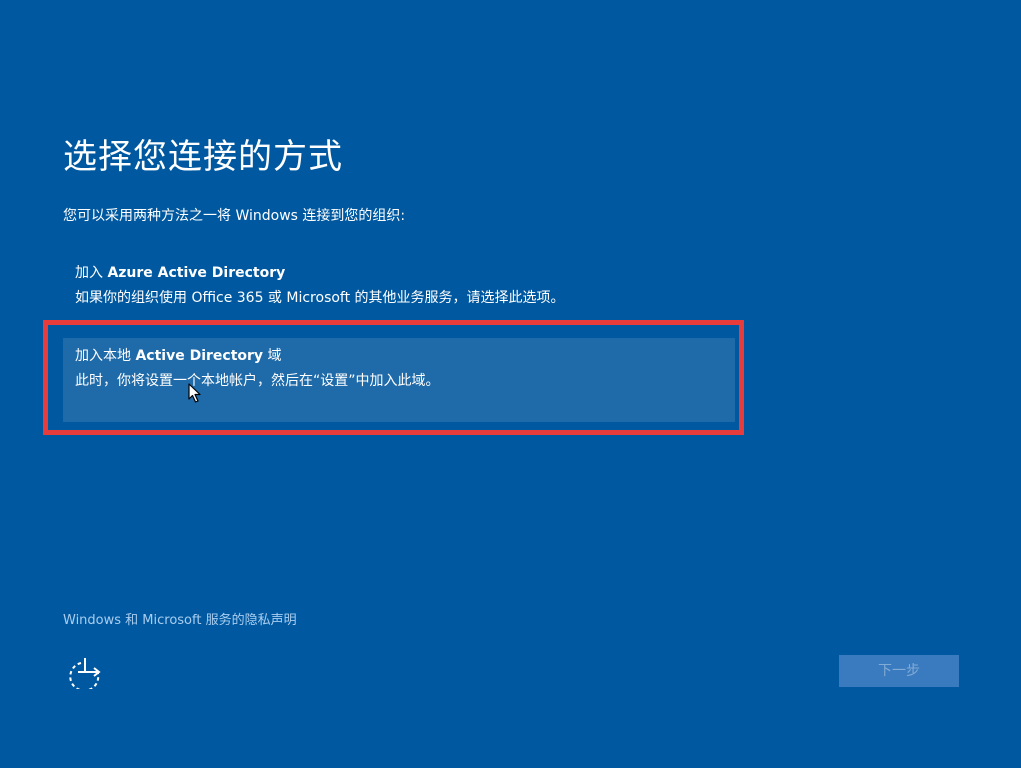  I want to click on ease-of-access-button, so click(87, 673).